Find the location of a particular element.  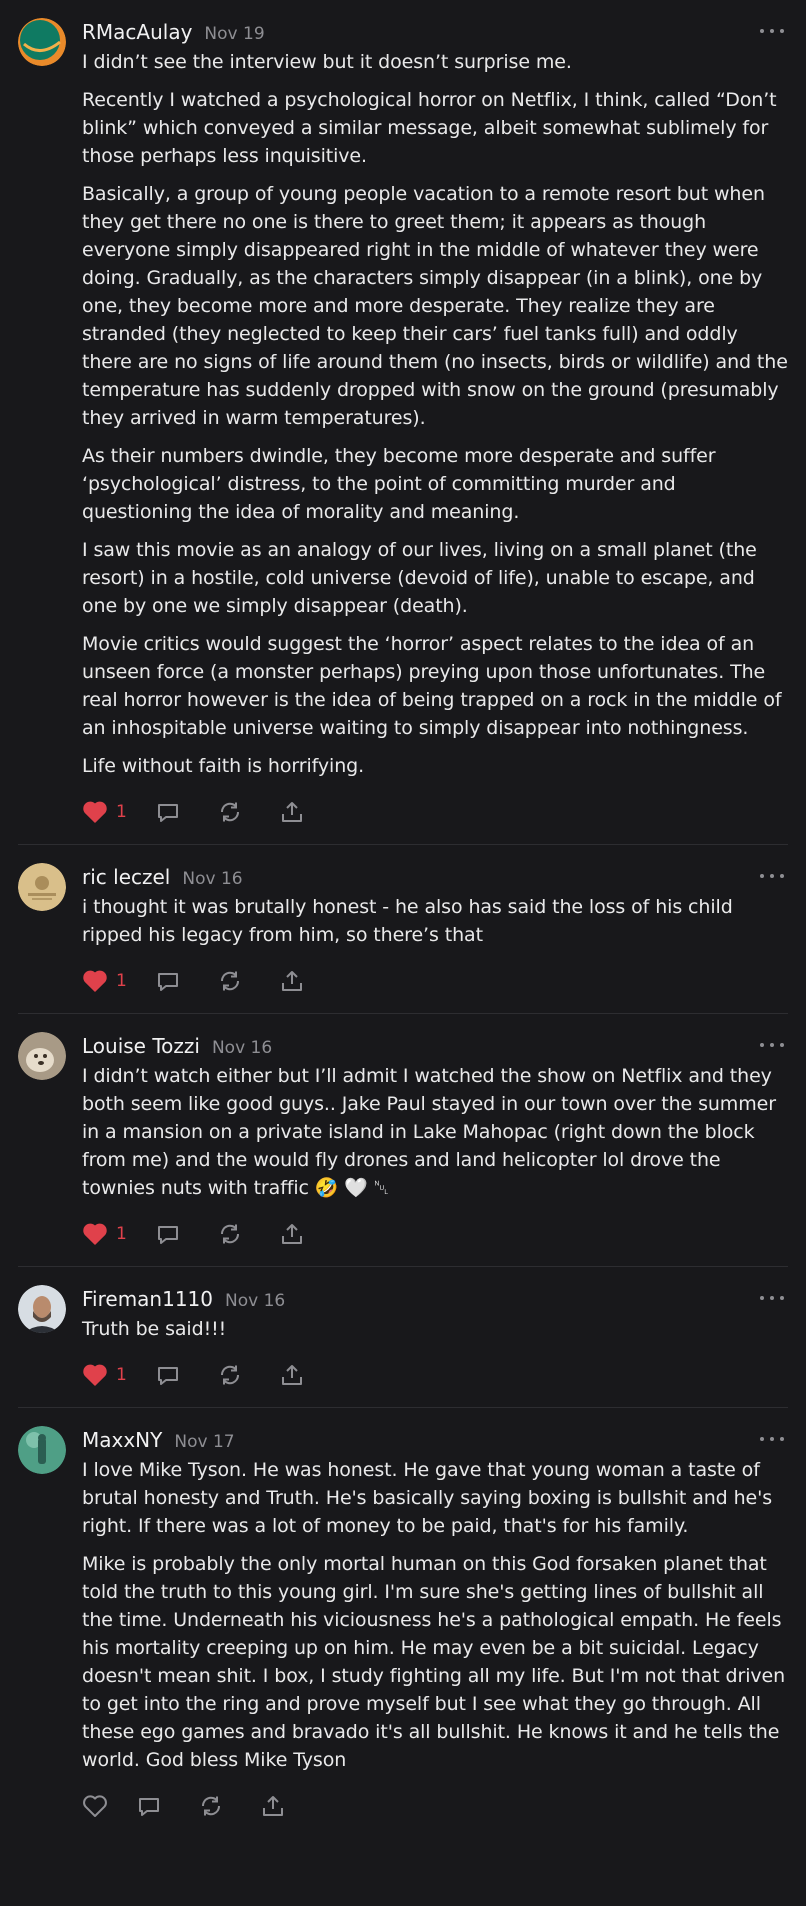

author-name: Louise Tozzi is located at coordinates (141, 1046).